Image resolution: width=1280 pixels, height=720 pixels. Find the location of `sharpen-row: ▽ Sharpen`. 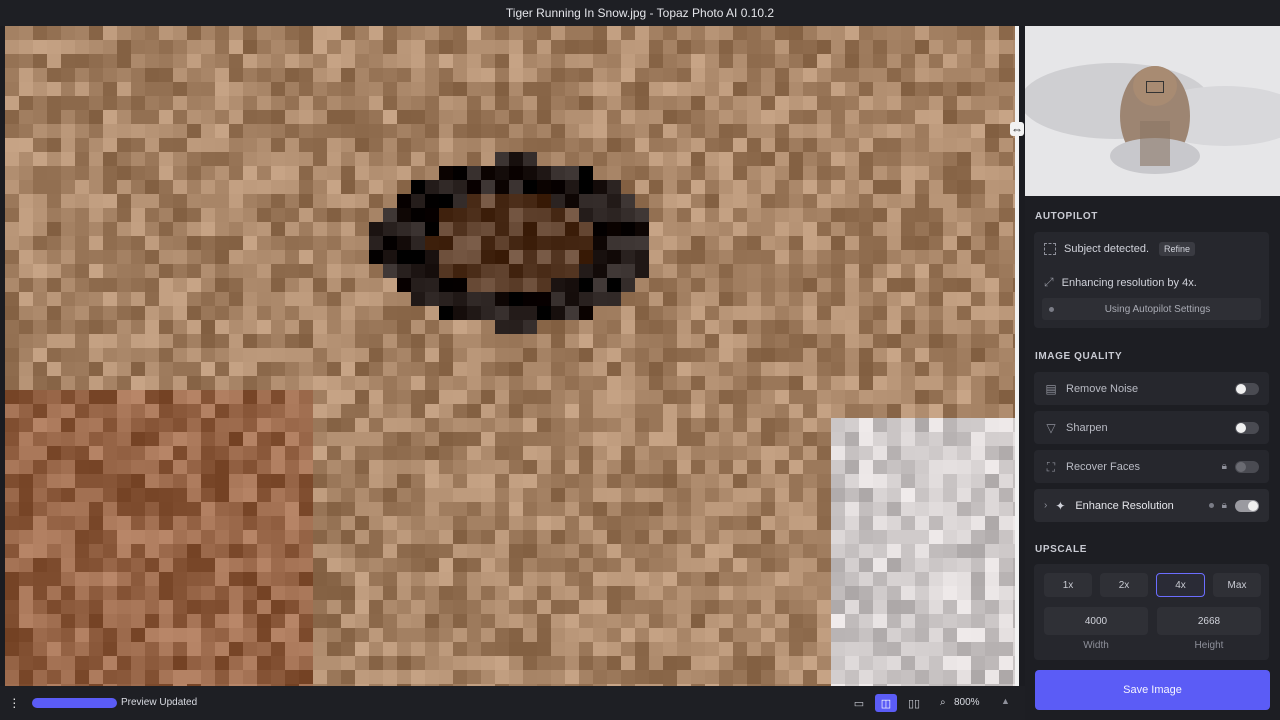

sharpen-row: ▽ Sharpen is located at coordinates (1151, 427).